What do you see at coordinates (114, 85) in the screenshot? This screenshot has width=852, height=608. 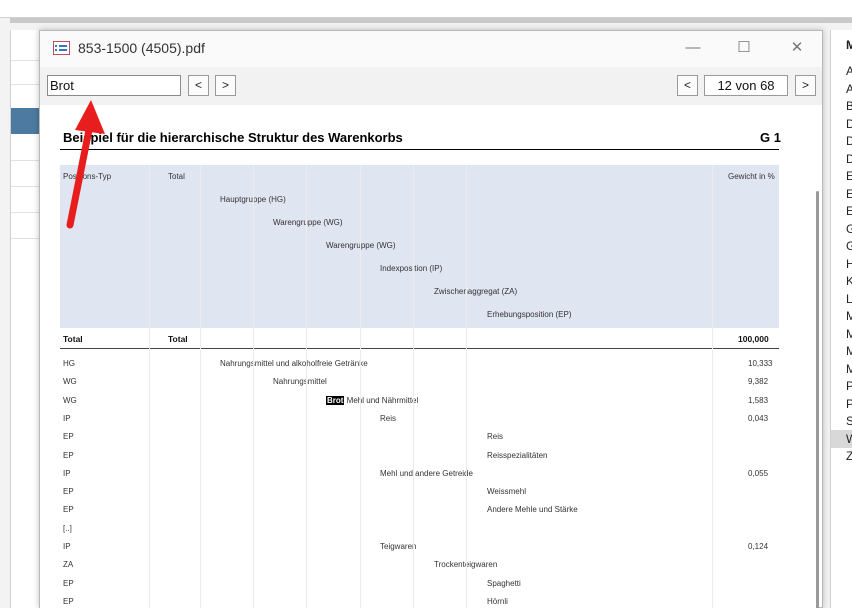 I see `search-input` at bounding box center [114, 85].